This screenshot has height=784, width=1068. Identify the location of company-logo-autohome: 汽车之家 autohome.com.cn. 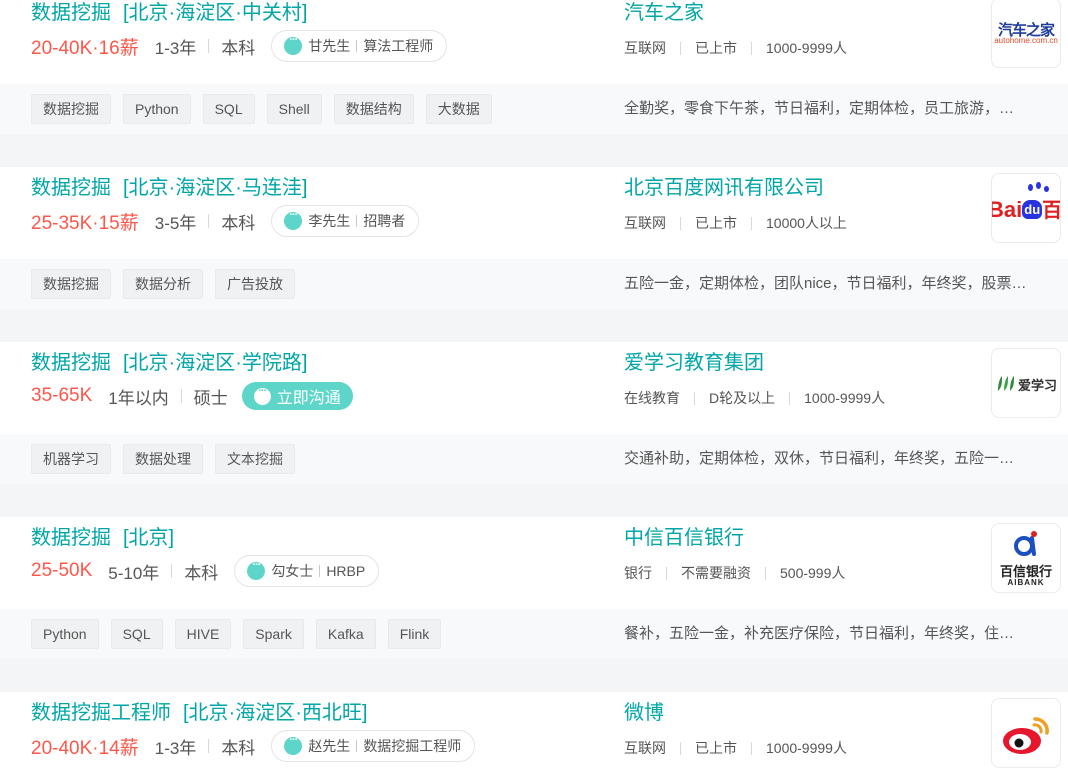
(1026, 34).